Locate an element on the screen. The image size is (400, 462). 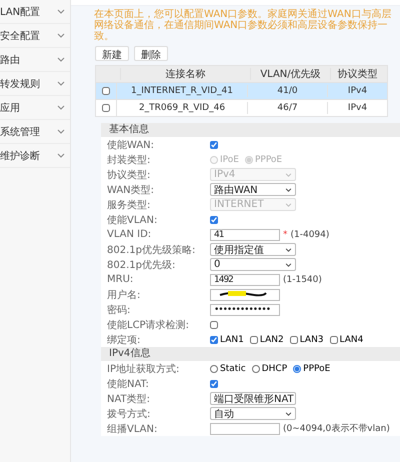
field-label: 绑定项: is located at coordinates (124, 340).